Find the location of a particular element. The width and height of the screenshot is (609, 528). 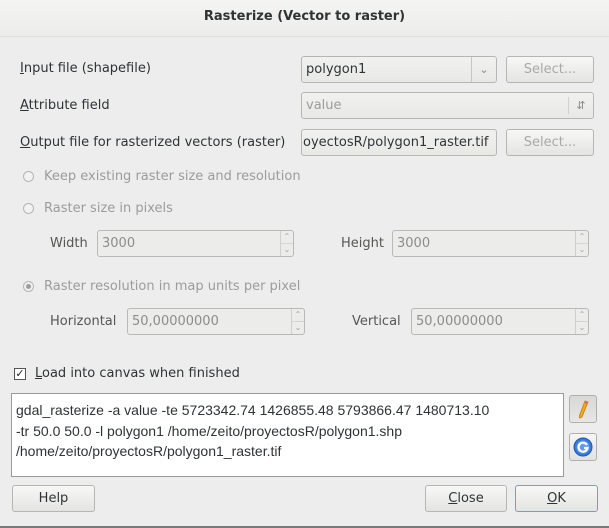

keep-existing-label: Keep existing raster size and resolution is located at coordinates (172, 176).